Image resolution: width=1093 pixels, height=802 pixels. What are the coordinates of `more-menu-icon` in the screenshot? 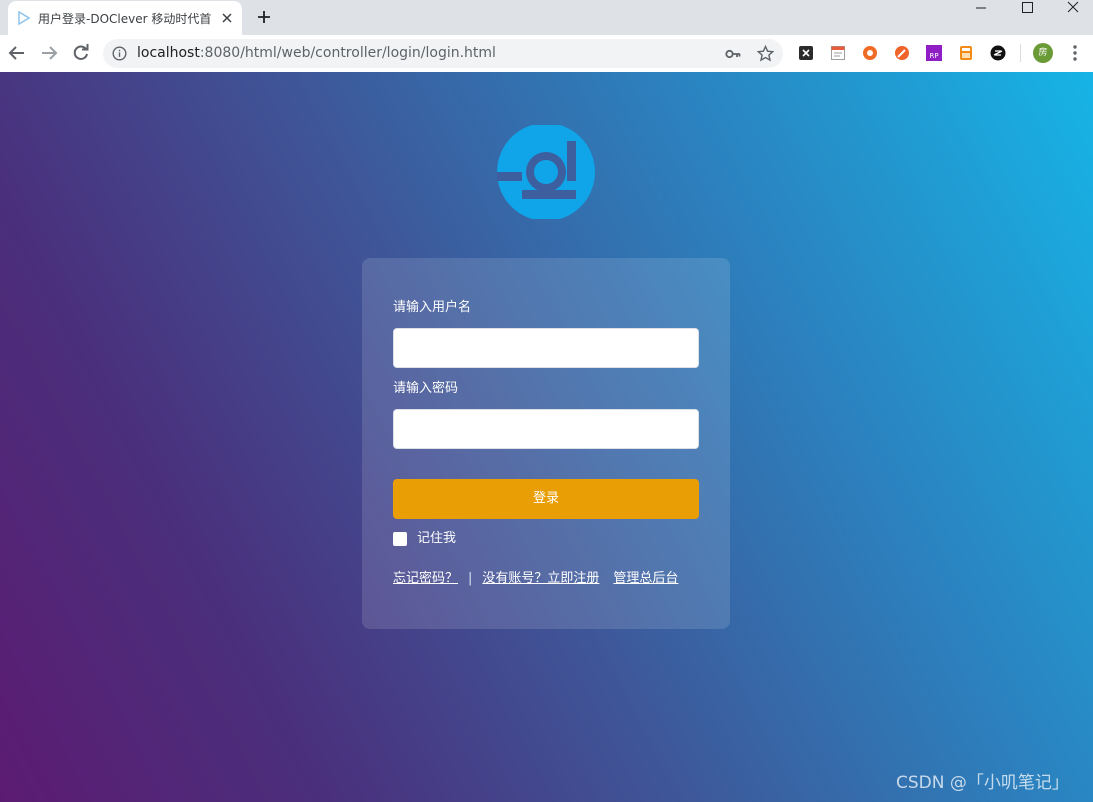 It's located at (1075, 53).